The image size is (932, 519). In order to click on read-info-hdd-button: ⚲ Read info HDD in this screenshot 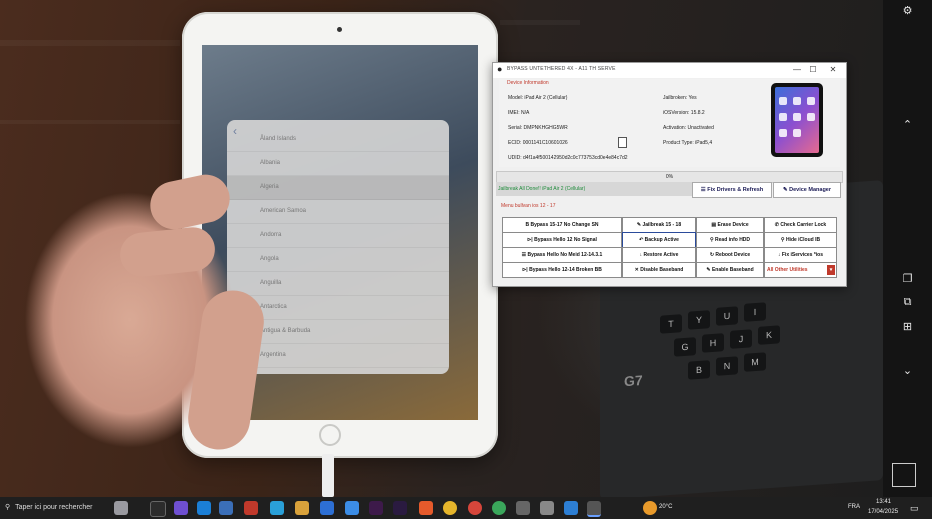, I will do `click(730, 240)`.